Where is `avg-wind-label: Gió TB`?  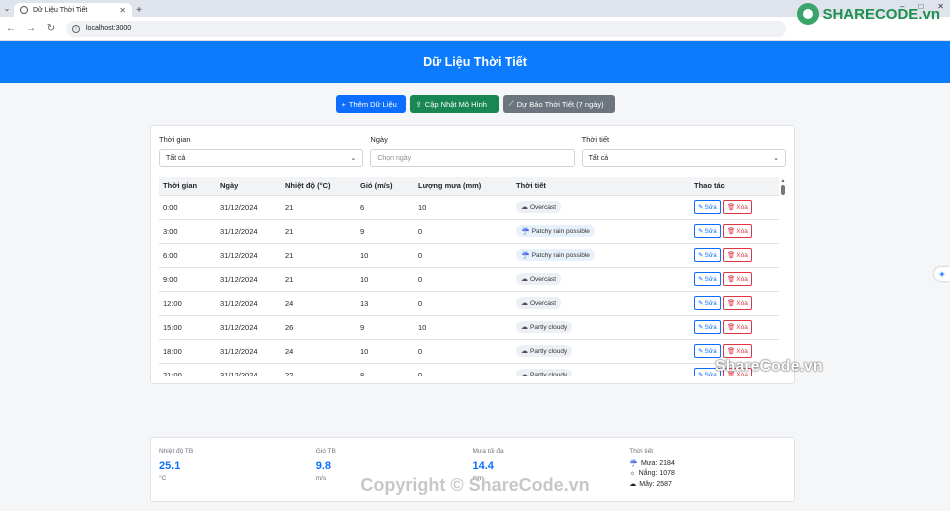 avg-wind-label: Gió TB is located at coordinates (325, 451).